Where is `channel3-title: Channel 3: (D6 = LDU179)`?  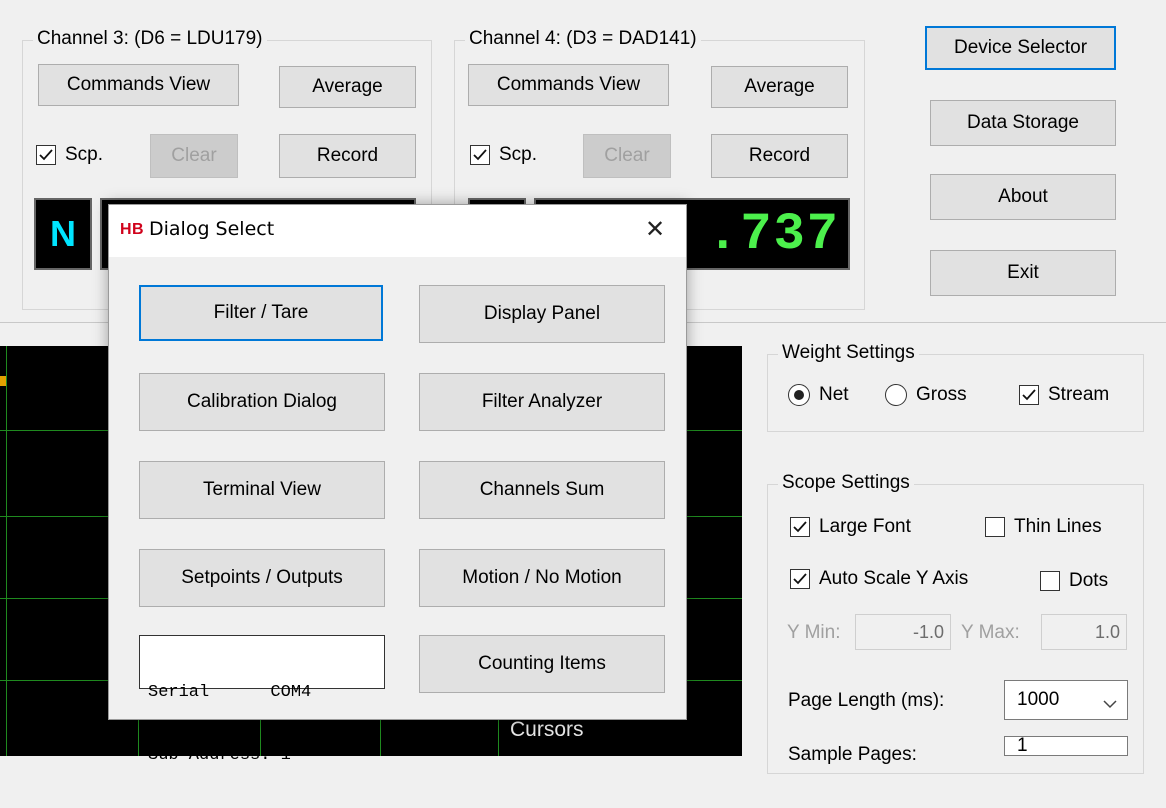
channel3-title: Channel 3: (D6 = LDU179) is located at coordinates (150, 39).